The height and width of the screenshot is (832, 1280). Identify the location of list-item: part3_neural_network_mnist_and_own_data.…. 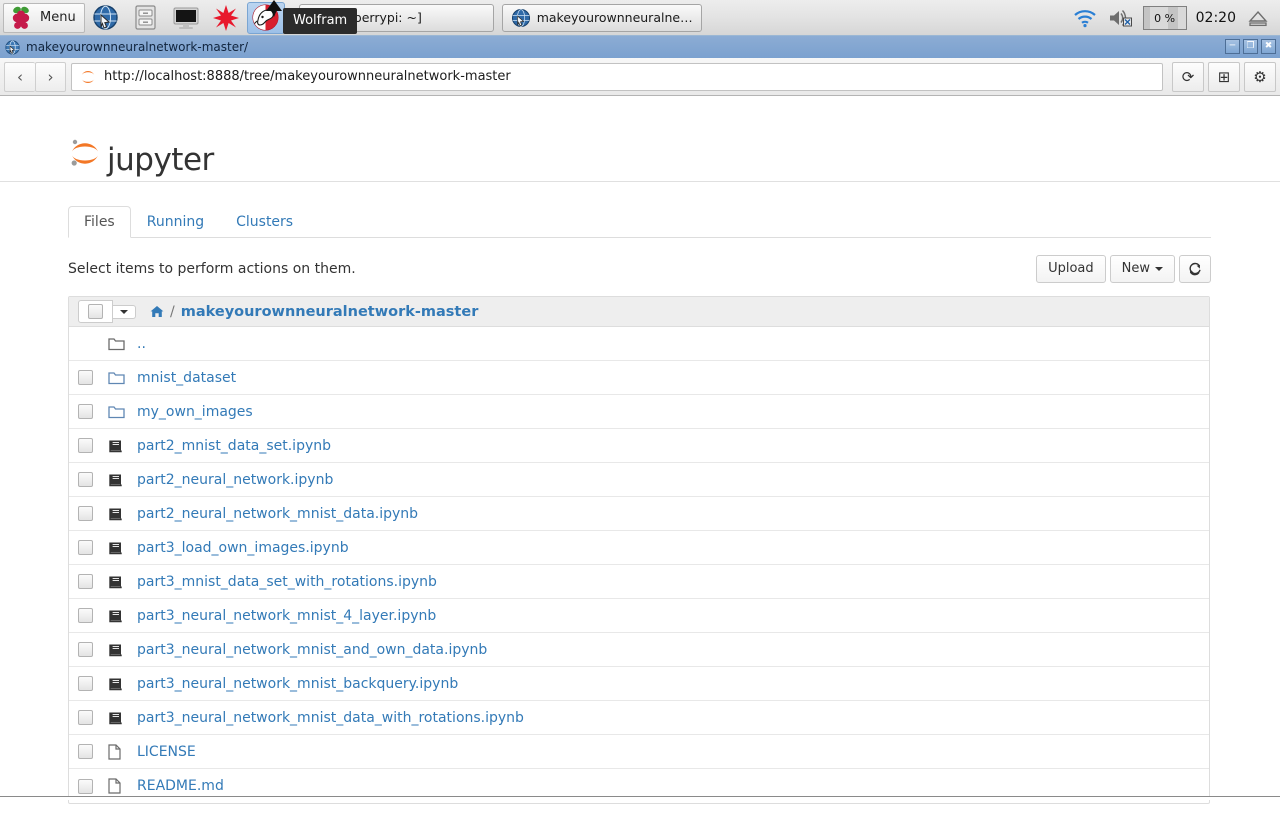
(639, 650).